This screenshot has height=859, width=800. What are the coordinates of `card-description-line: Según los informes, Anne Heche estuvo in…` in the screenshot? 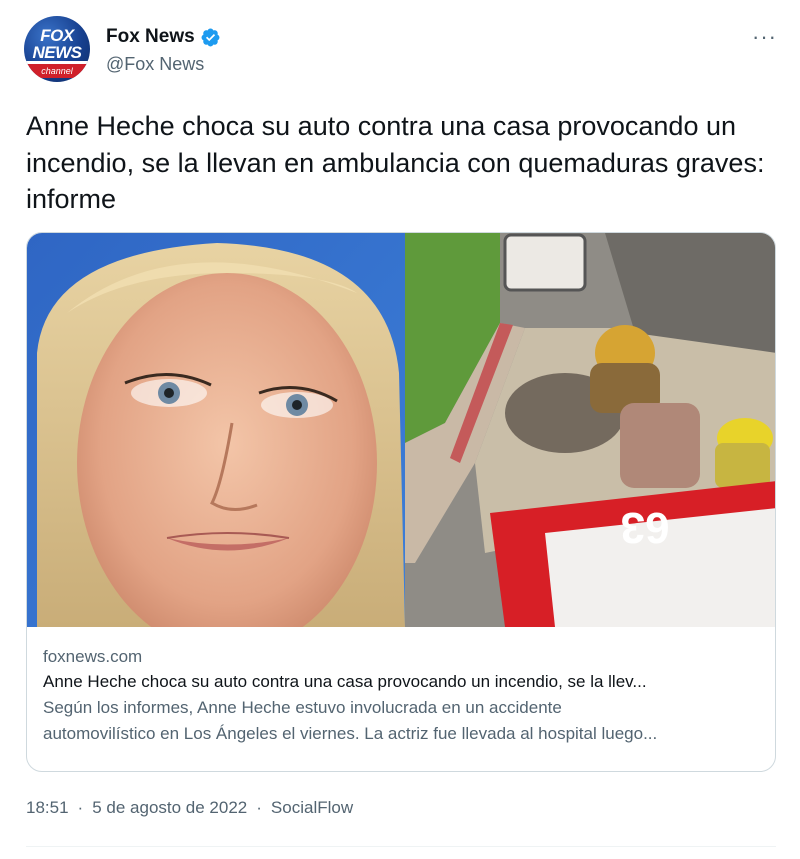 It's located at (302, 707).